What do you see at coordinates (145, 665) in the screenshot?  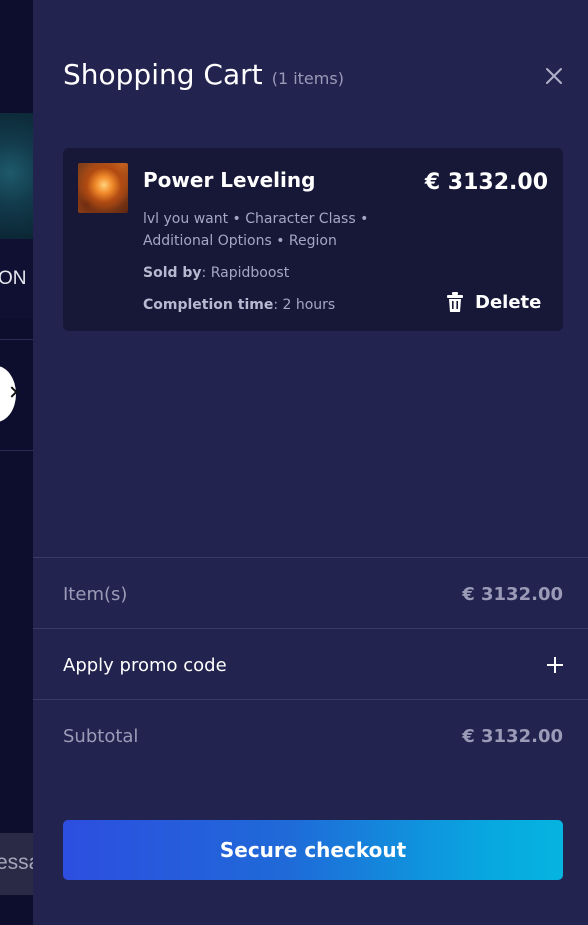 I see `apply-promo-code-toggle: Apply promo code` at bounding box center [145, 665].